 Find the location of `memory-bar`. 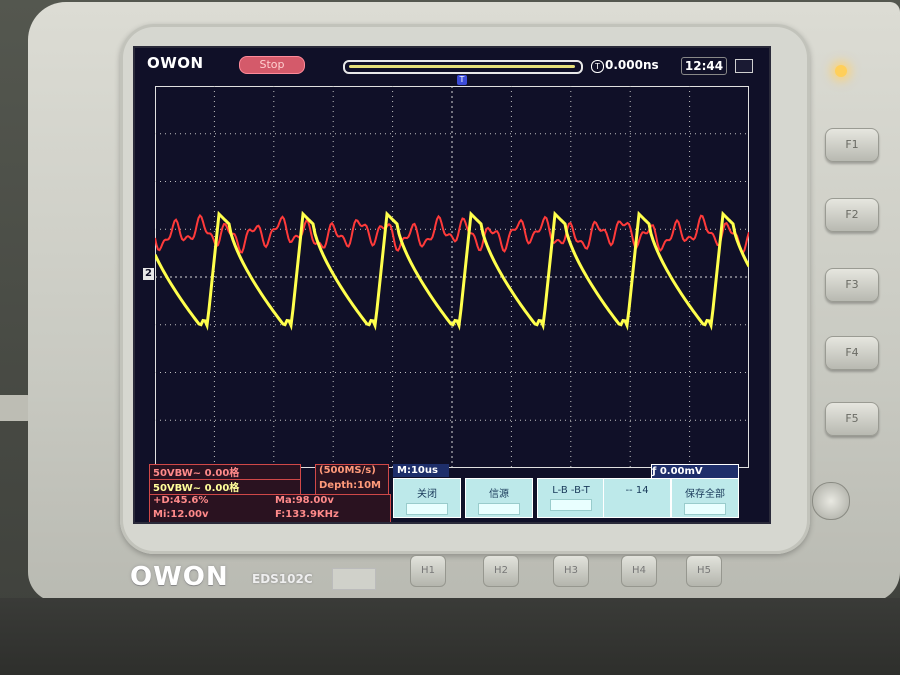

memory-bar is located at coordinates (463, 67).